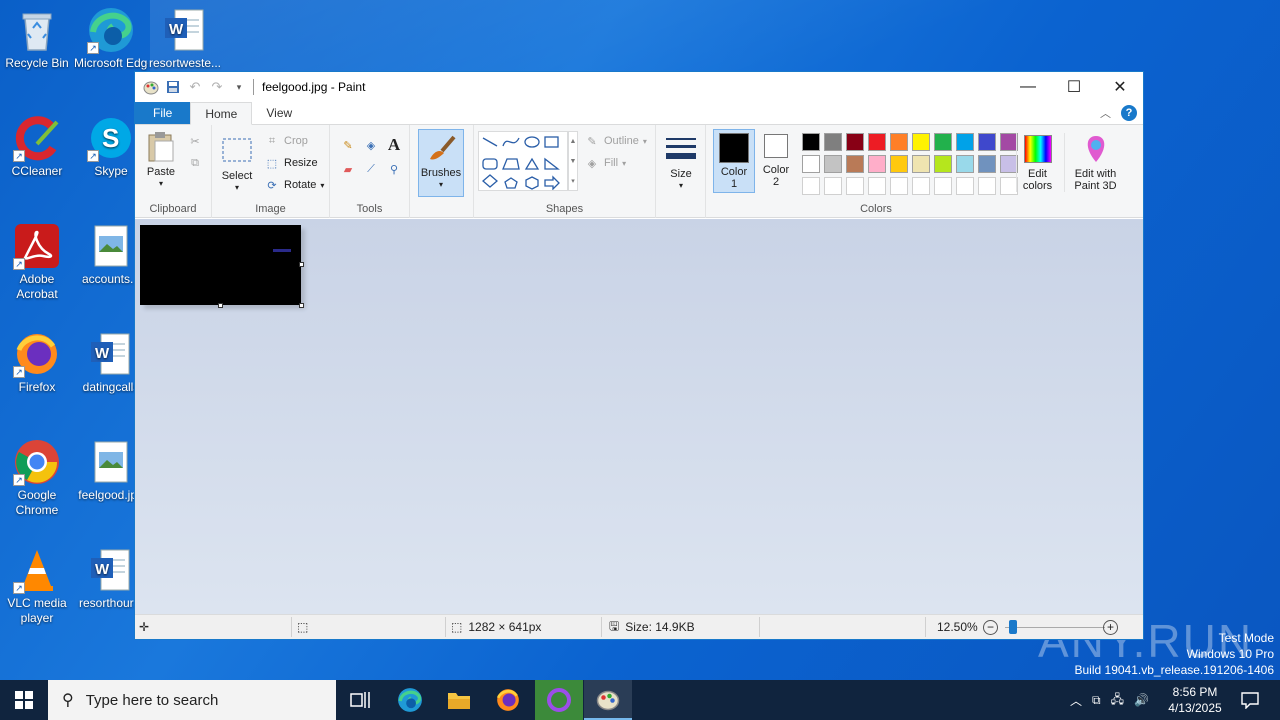 This screenshot has height=720, width=1280. What do you see at coordinates (1250, 700) in the screenshot?
I see `notifications-button` at bounding box center [1250, 700].